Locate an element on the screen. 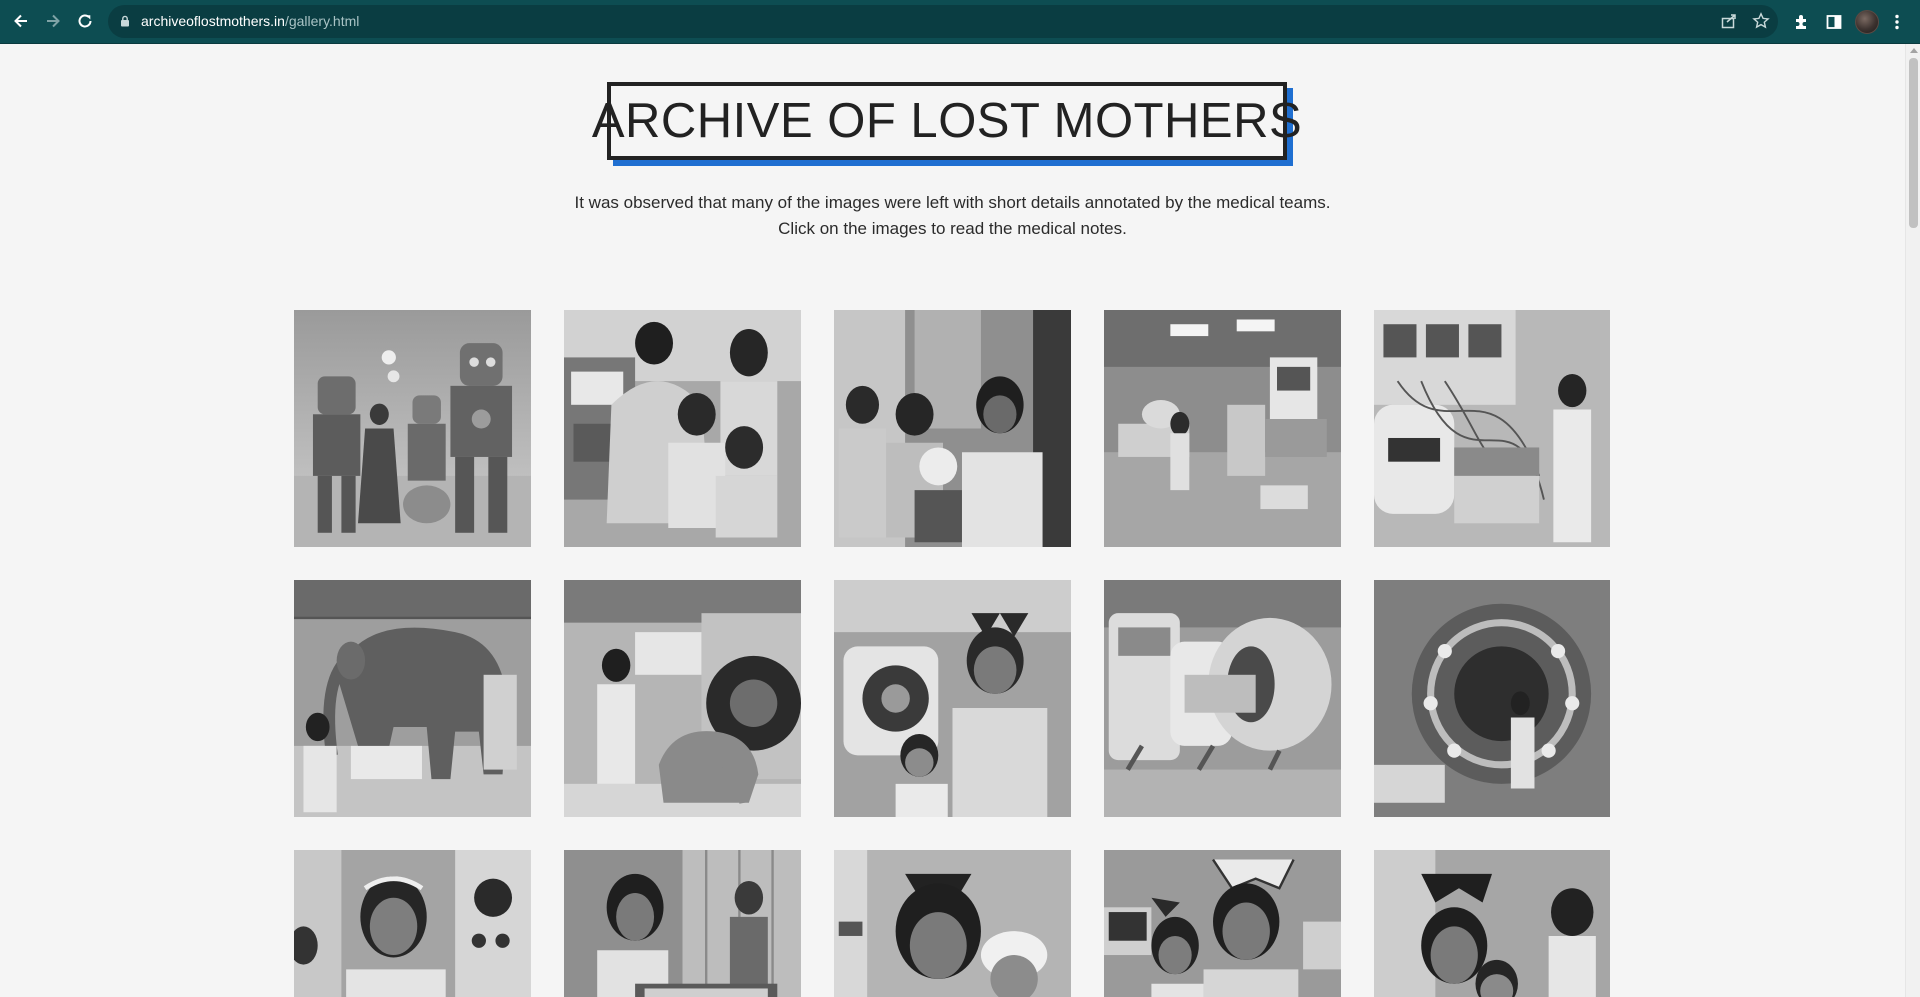 The height and width of the screenshot is (997, 1920). extensions-button is located at coordinates (1802, 22).